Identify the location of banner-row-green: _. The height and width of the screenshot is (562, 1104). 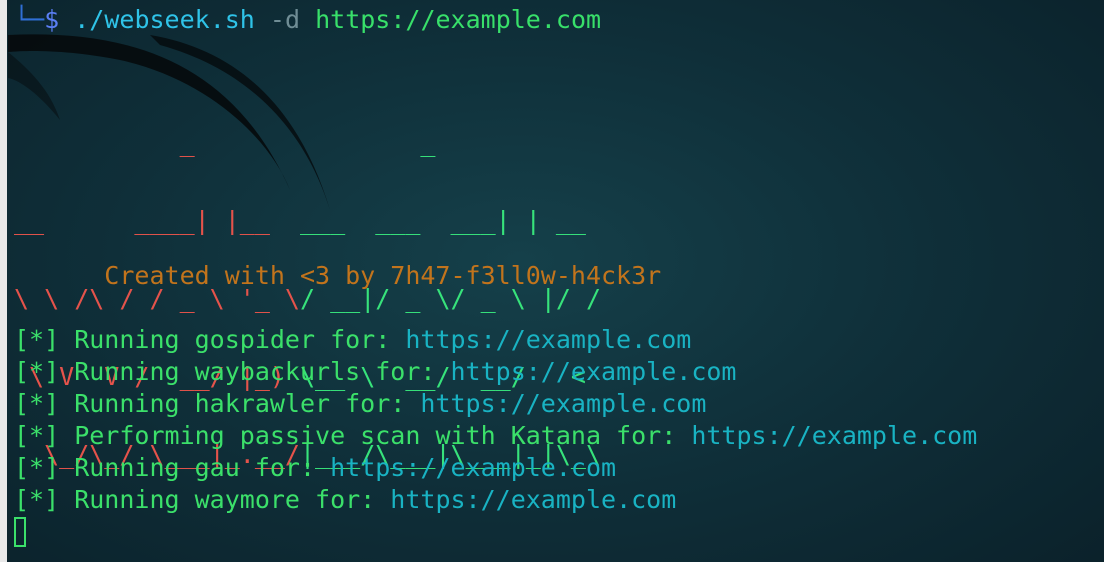
(330, 142).